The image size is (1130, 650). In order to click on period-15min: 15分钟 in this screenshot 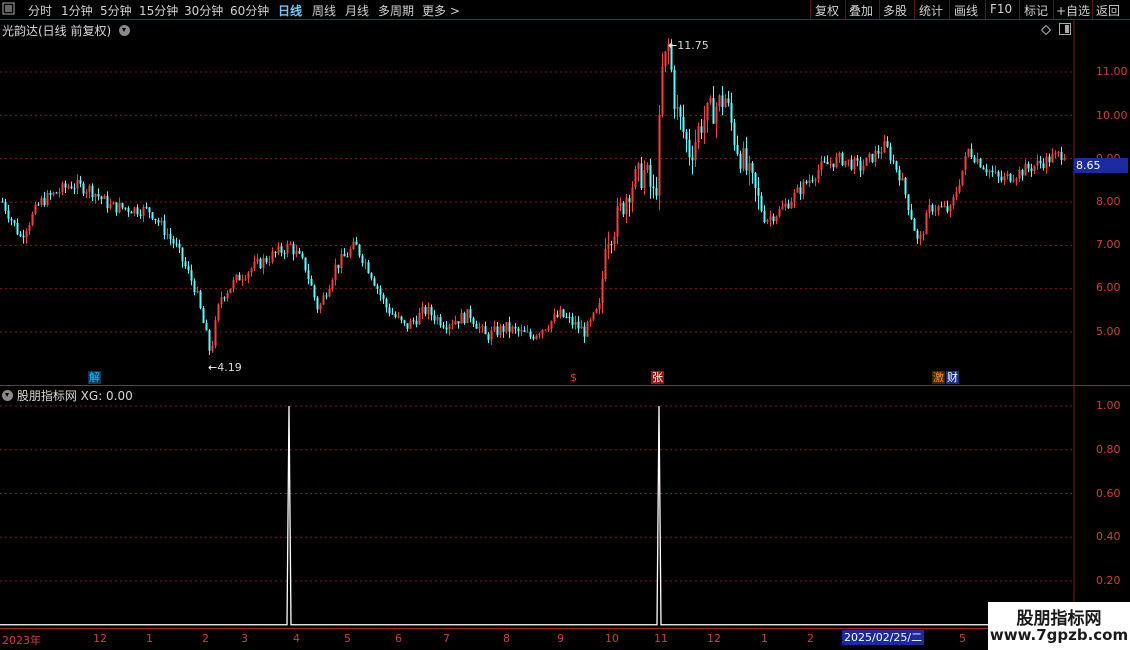, I will do `click(158, 10)`.